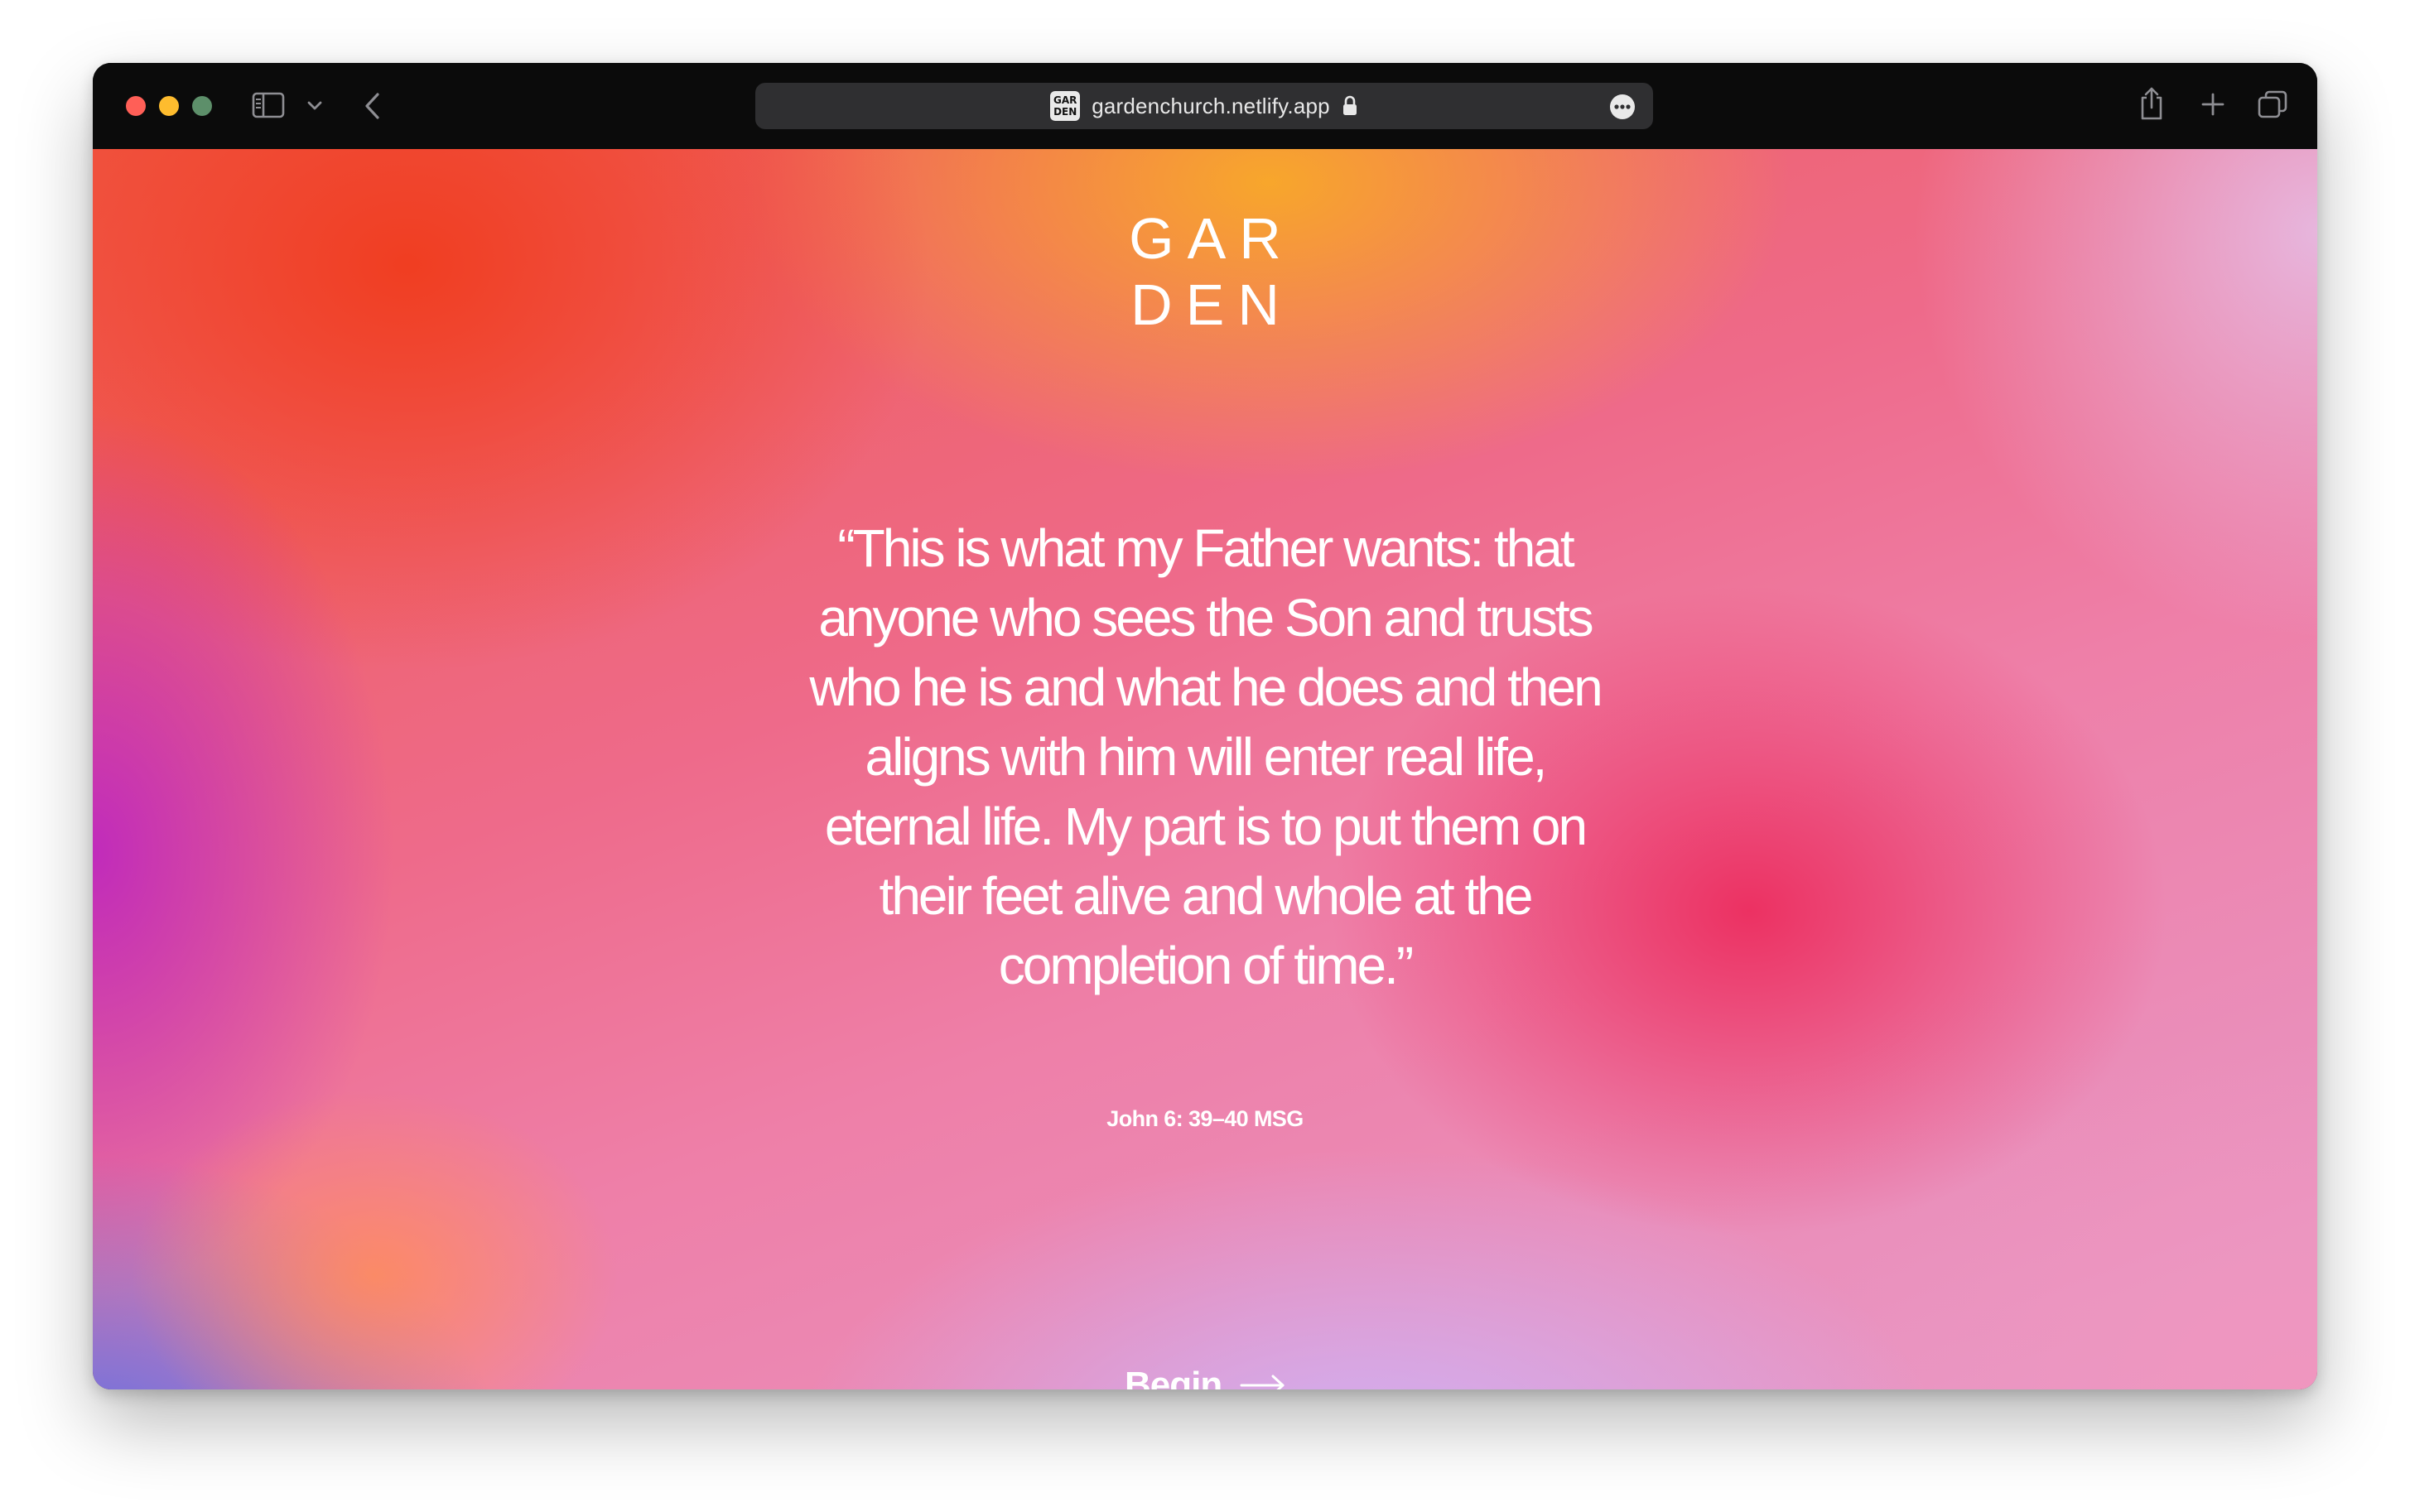  I want to click on site-favicon: GAR DEN, so click(1065, 106).